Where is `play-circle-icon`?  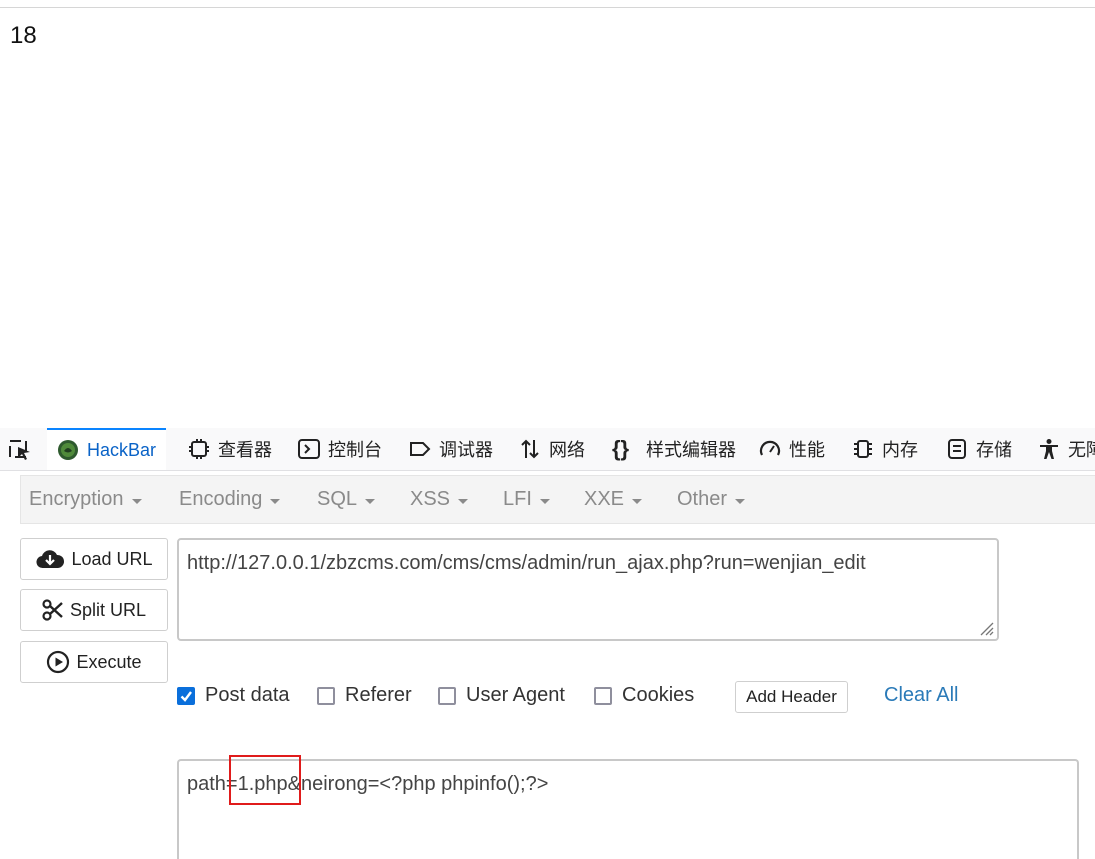 play-circle-icon is located at coordinates (58, 662).